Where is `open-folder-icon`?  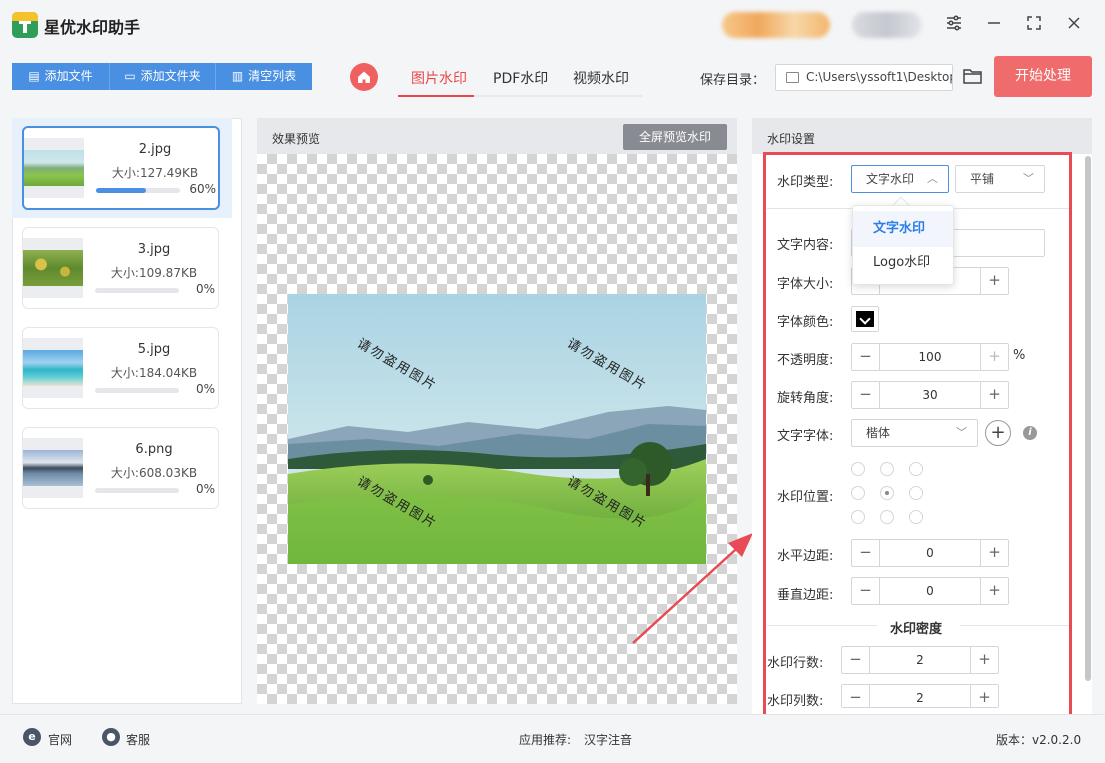 open-folder-icon is located at coordinates (973, 77).